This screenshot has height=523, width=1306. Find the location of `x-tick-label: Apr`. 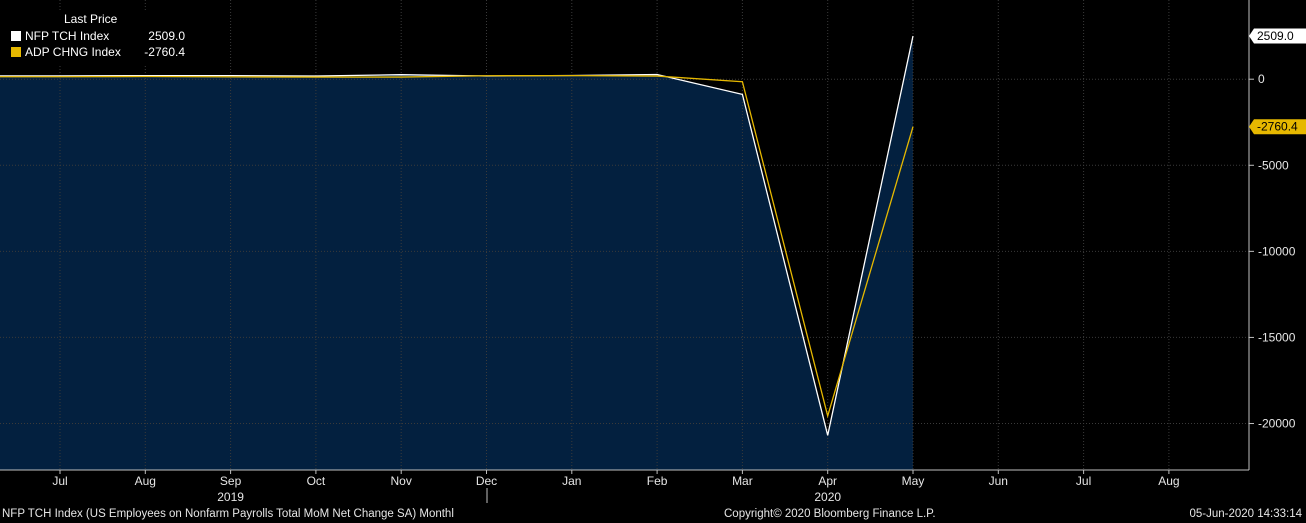

x-tick-label: Apr is located at coordinates (827, 481).